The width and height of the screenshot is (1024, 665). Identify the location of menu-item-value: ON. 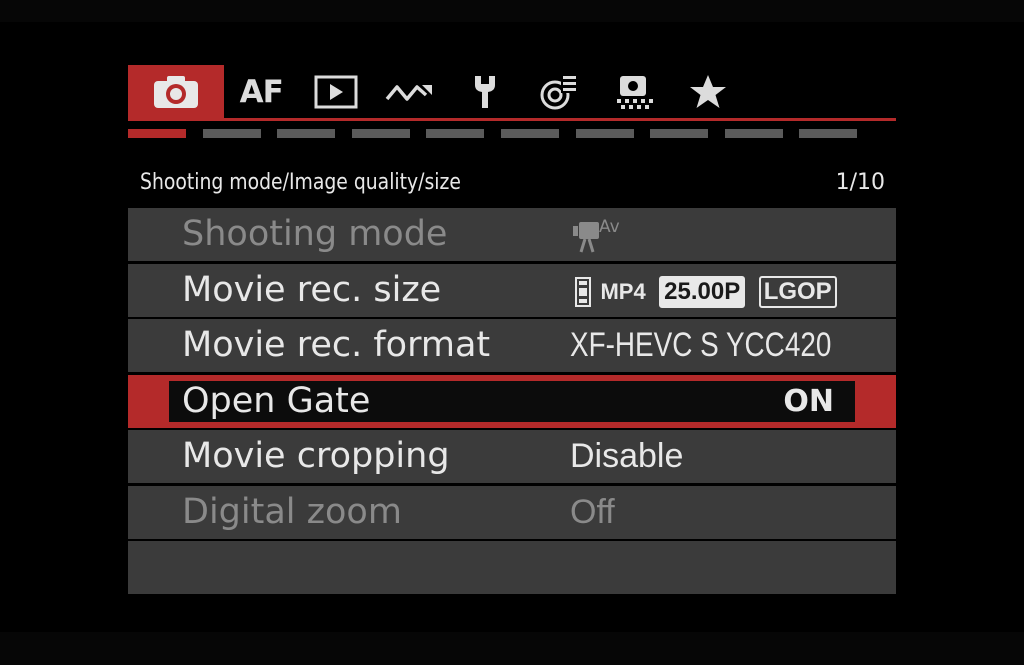
(808, 401).